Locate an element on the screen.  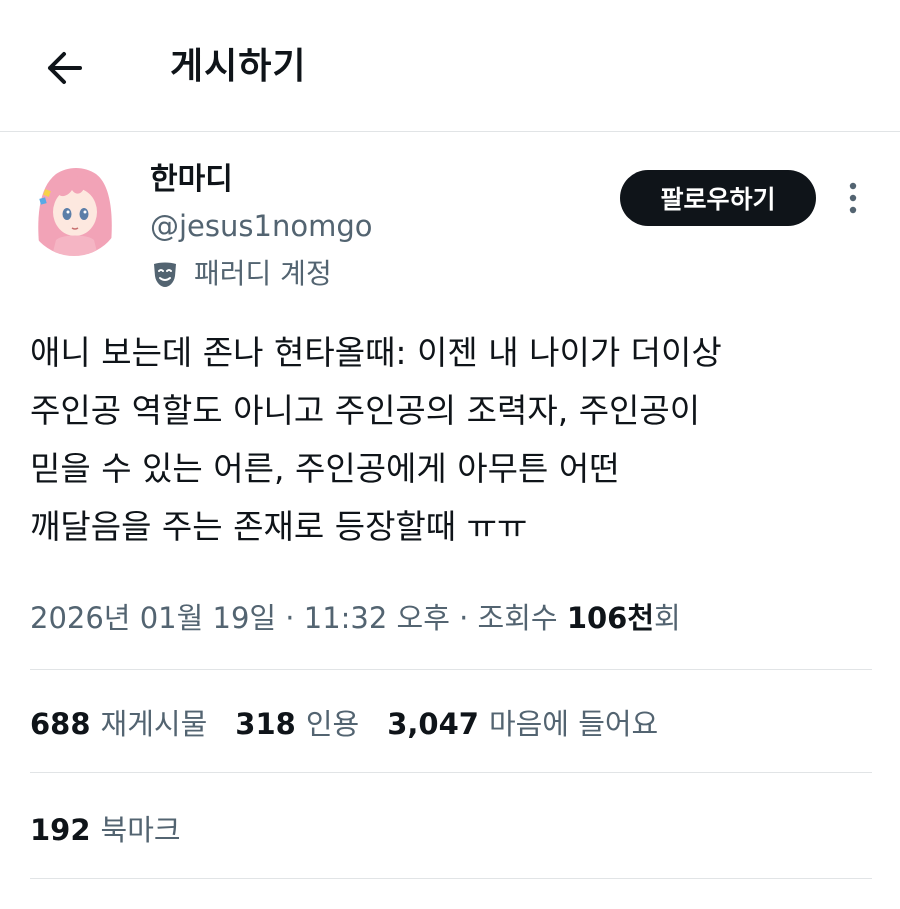
post-text-line: 깨달음을 주는 존재로 등장할때 ㅠㅠ is located at coordinates (279, 526).